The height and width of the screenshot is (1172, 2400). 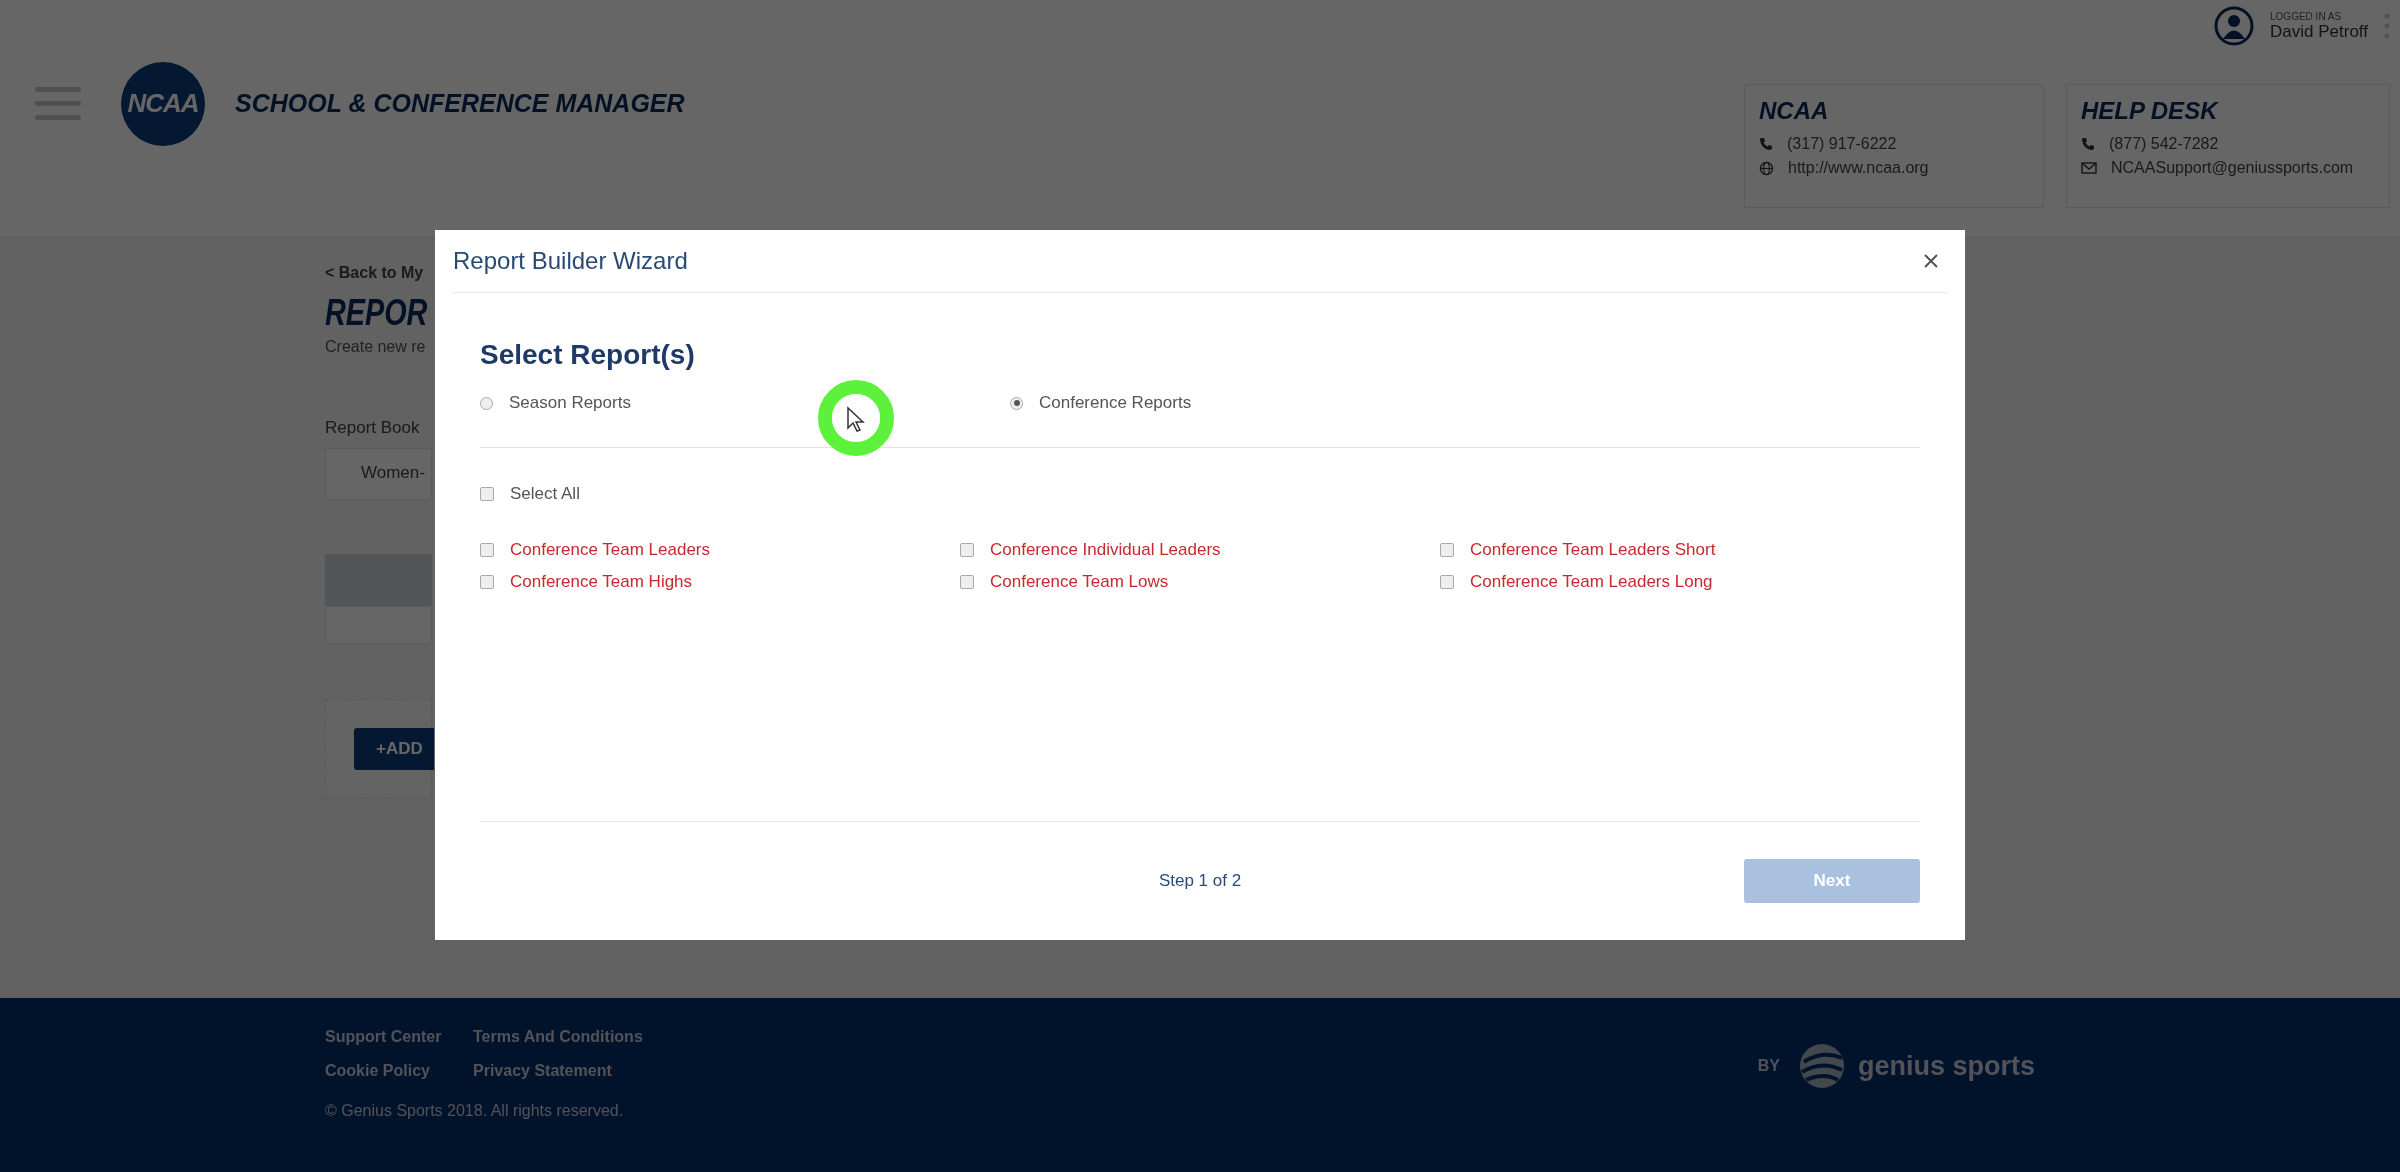 What do you see at coordinates (2319, 31) in the screenshot?
I see `user-name: David Petroff` at bounding box center [2319, 31].